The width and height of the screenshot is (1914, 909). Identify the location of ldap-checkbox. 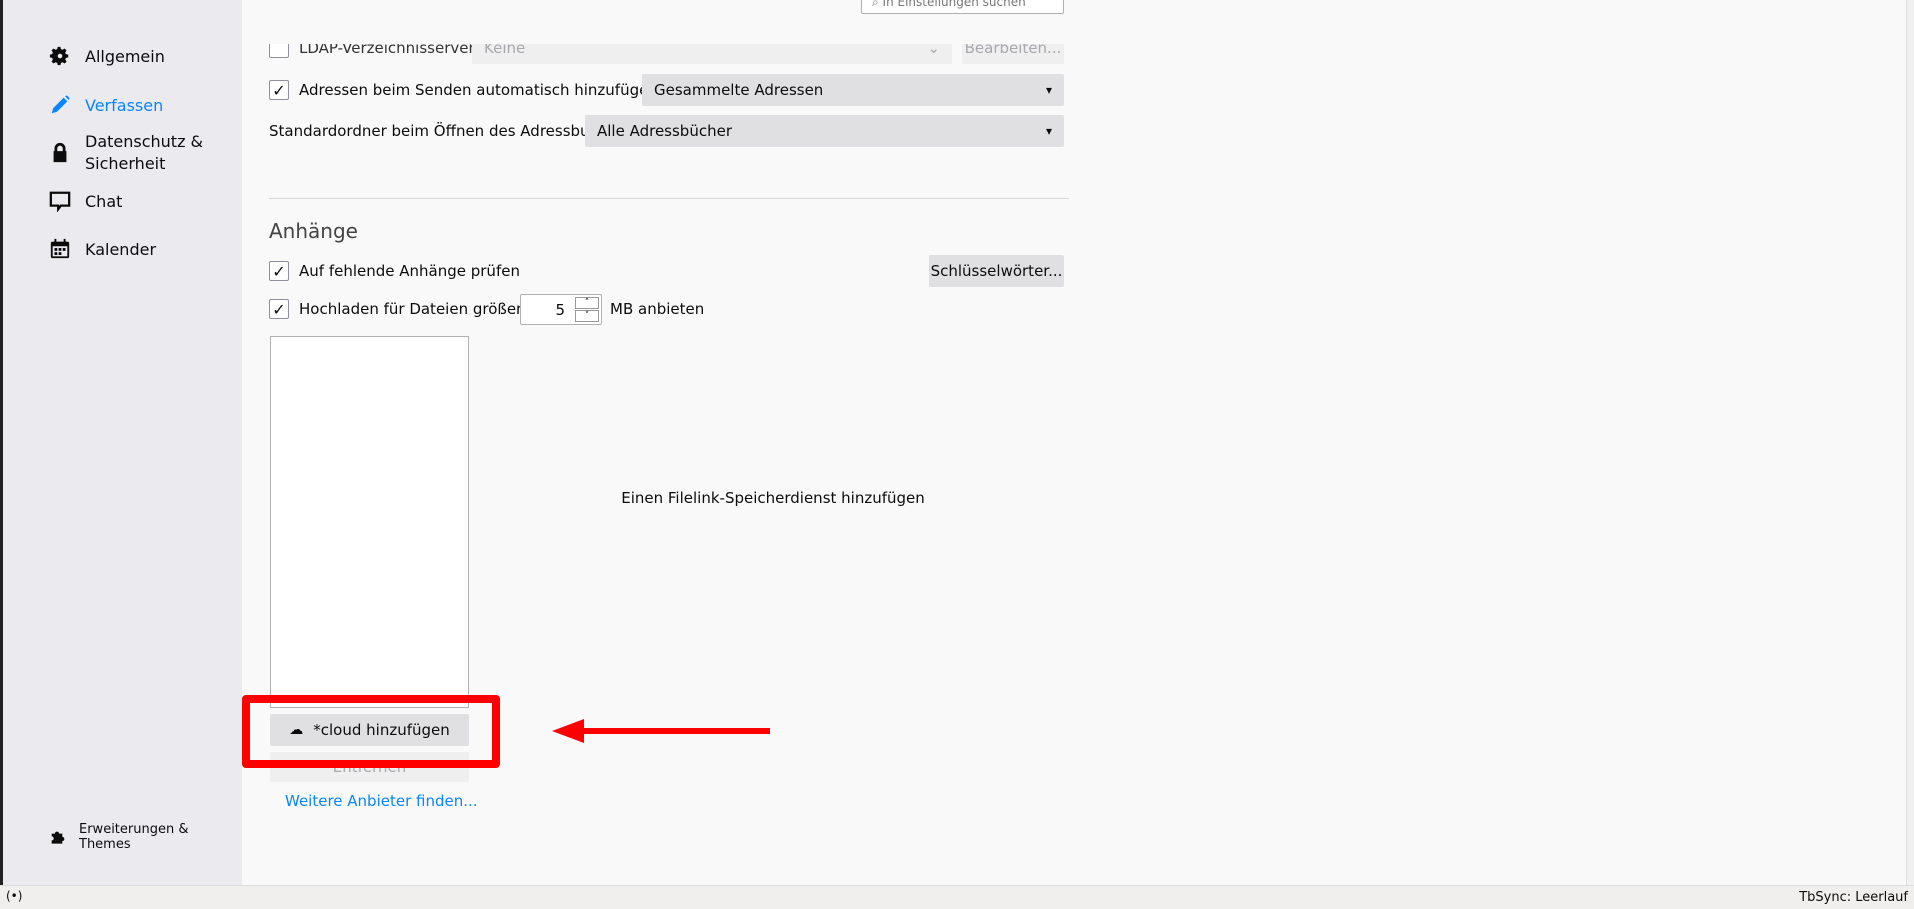
(279, 51).